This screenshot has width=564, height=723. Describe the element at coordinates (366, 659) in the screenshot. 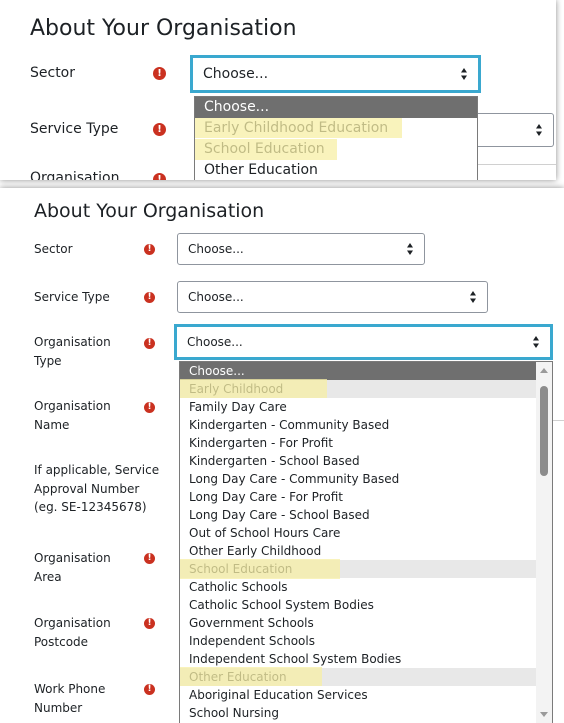

I see `dropdown-option: Independent School System Bodies` at that location.